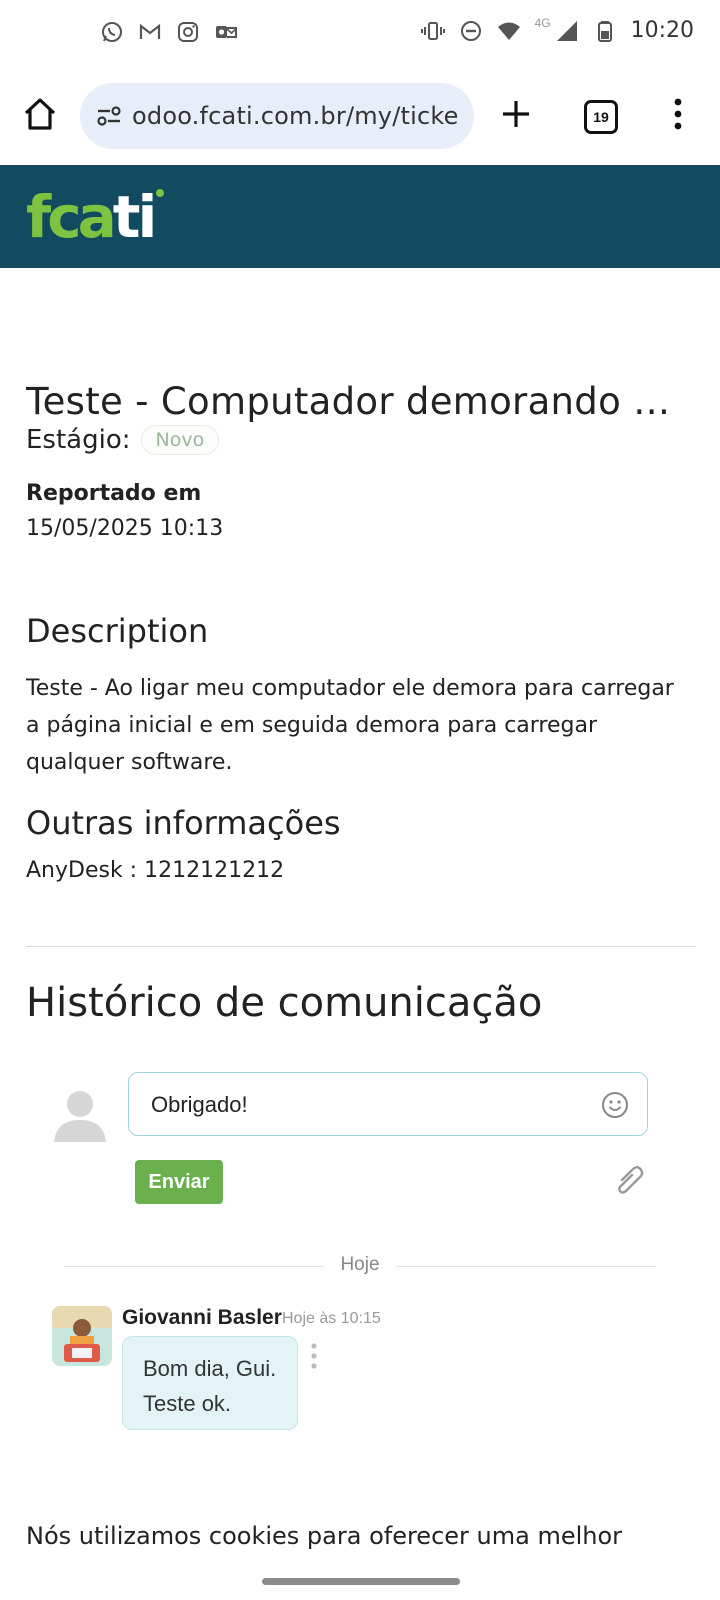 The height and width of the screenshot is (1600, 720). What do you see at coordinates (331, 1318) in the screenshot?
I see `message-time: Hoje às 10:15` at bounding box center [331, 1318].